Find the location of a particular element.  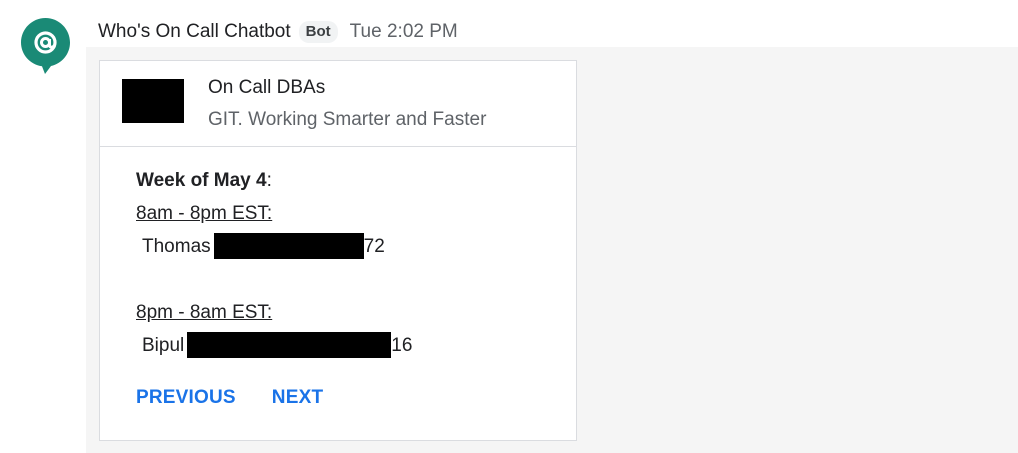

at-sign-icon is located at coordinates (45, 46).